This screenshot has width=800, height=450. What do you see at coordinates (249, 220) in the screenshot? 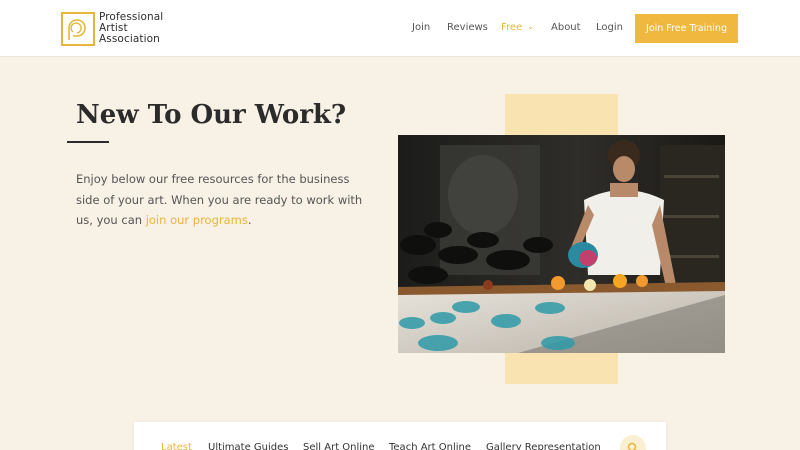
I see `hero-text-end: .` at bounding box center [249, 220].